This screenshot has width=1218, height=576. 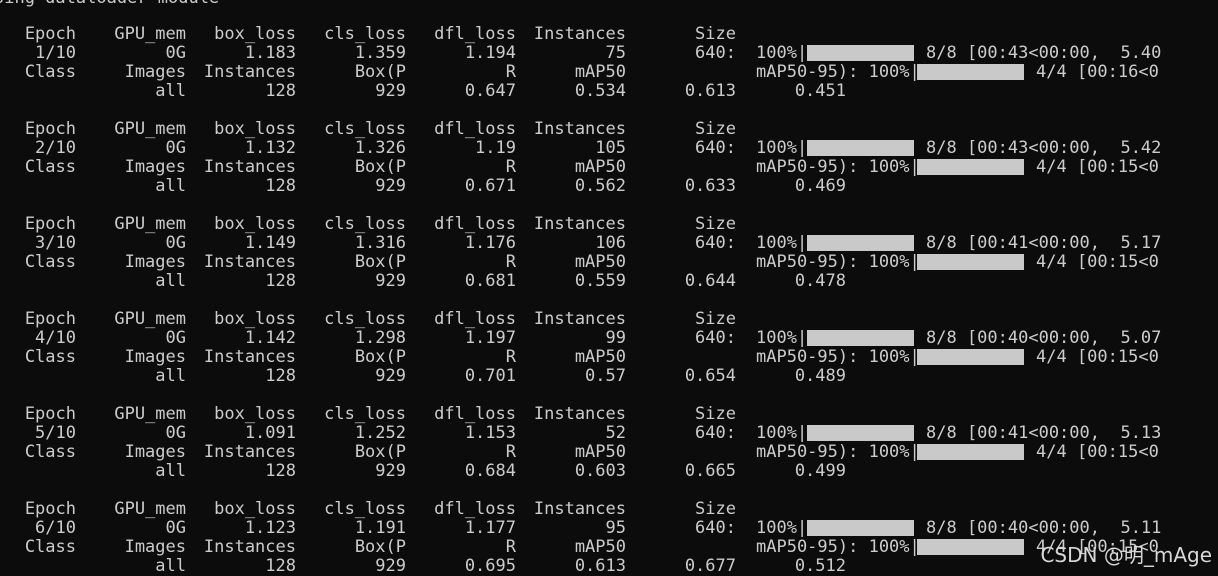 I want to click on val-progress-tail: 4/4 [00:15<0, so click(x=1097, y=167).